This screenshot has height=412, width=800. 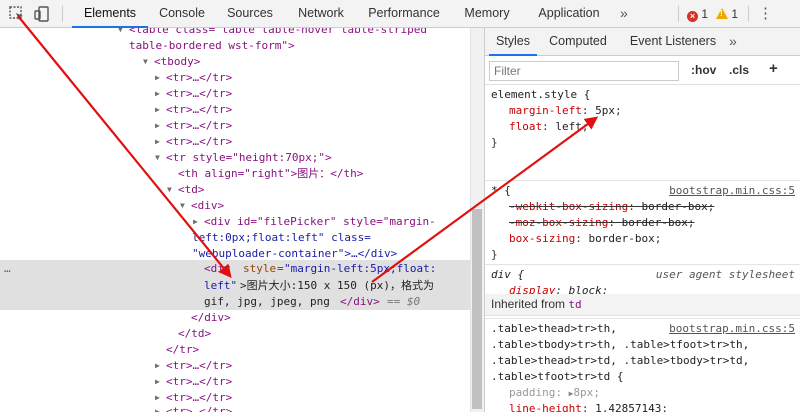 I want to click on inherited-tag-link: td, so click(x=574, y=304).